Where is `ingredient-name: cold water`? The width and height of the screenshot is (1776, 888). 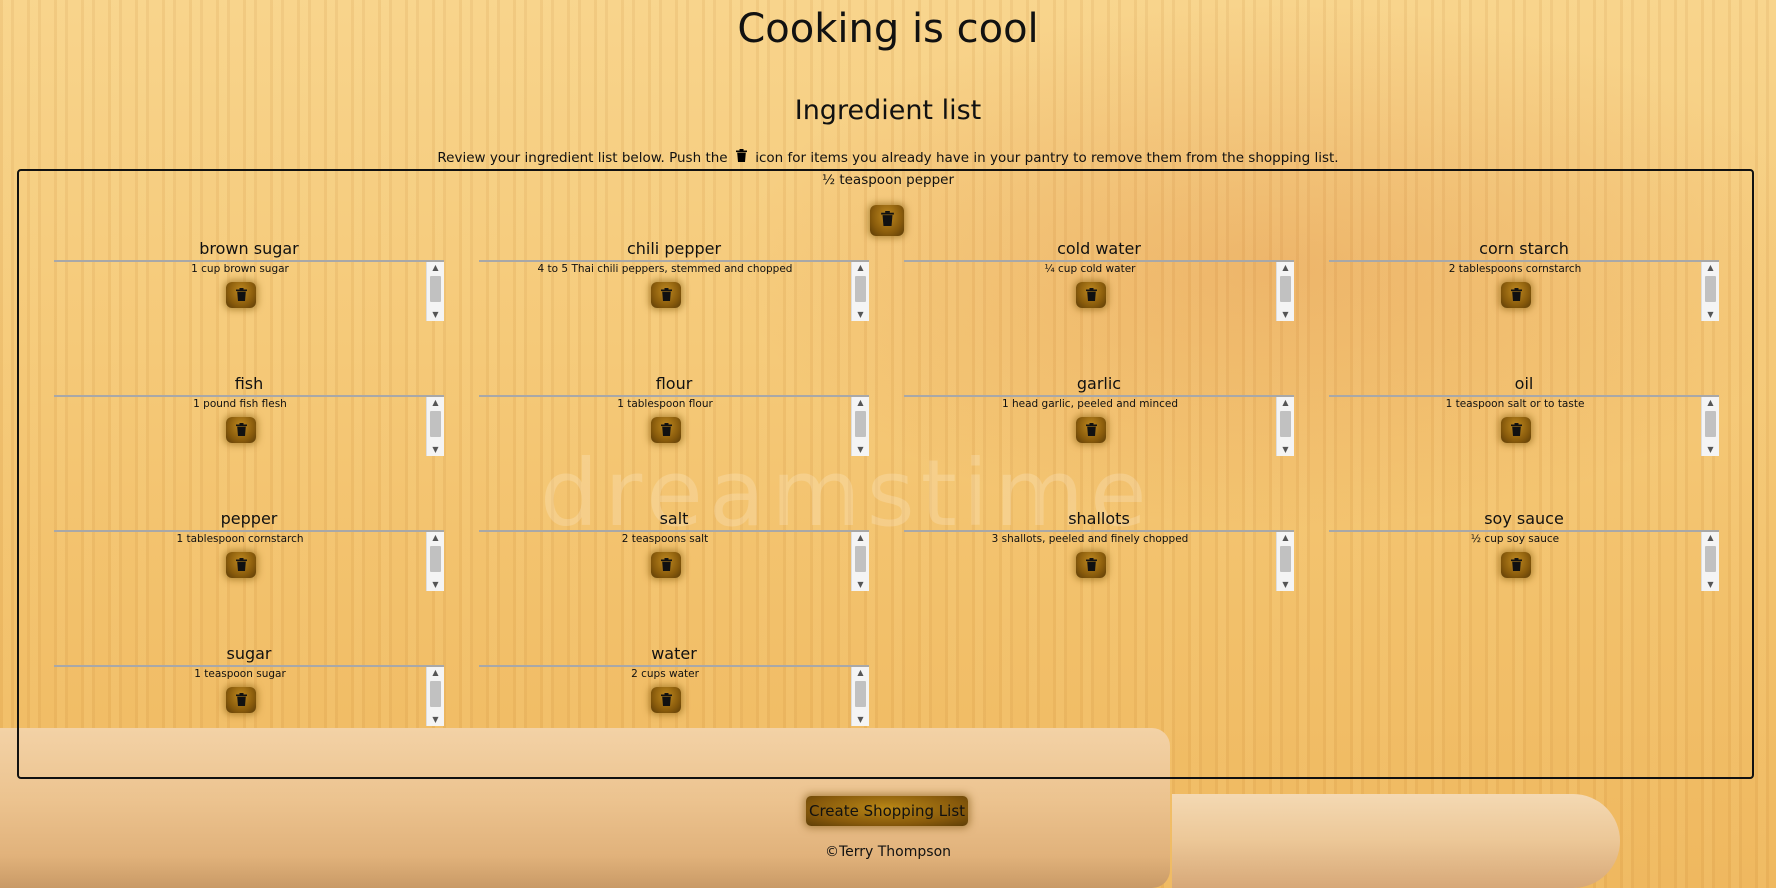 ingredient-name: cold water is located at coordinates (1099, 248).